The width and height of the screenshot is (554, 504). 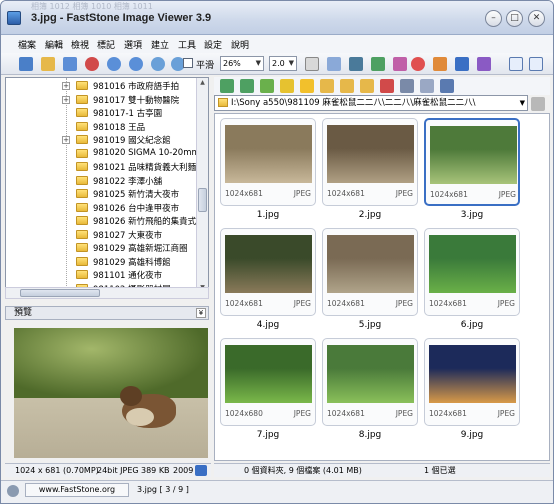 What do you see at coordinates (370, 154) in the screenshot?
I see `thumbnail-image` at bounding box center [370, 154].